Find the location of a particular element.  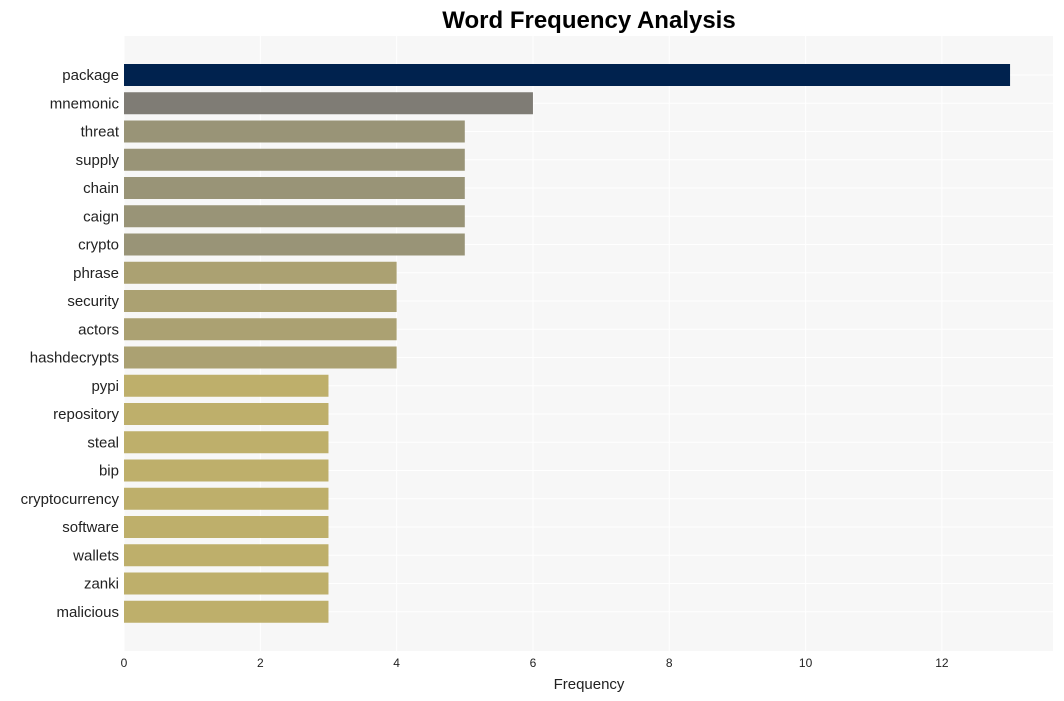

bar-cryptocurrency is located at coordinates (226, 498).